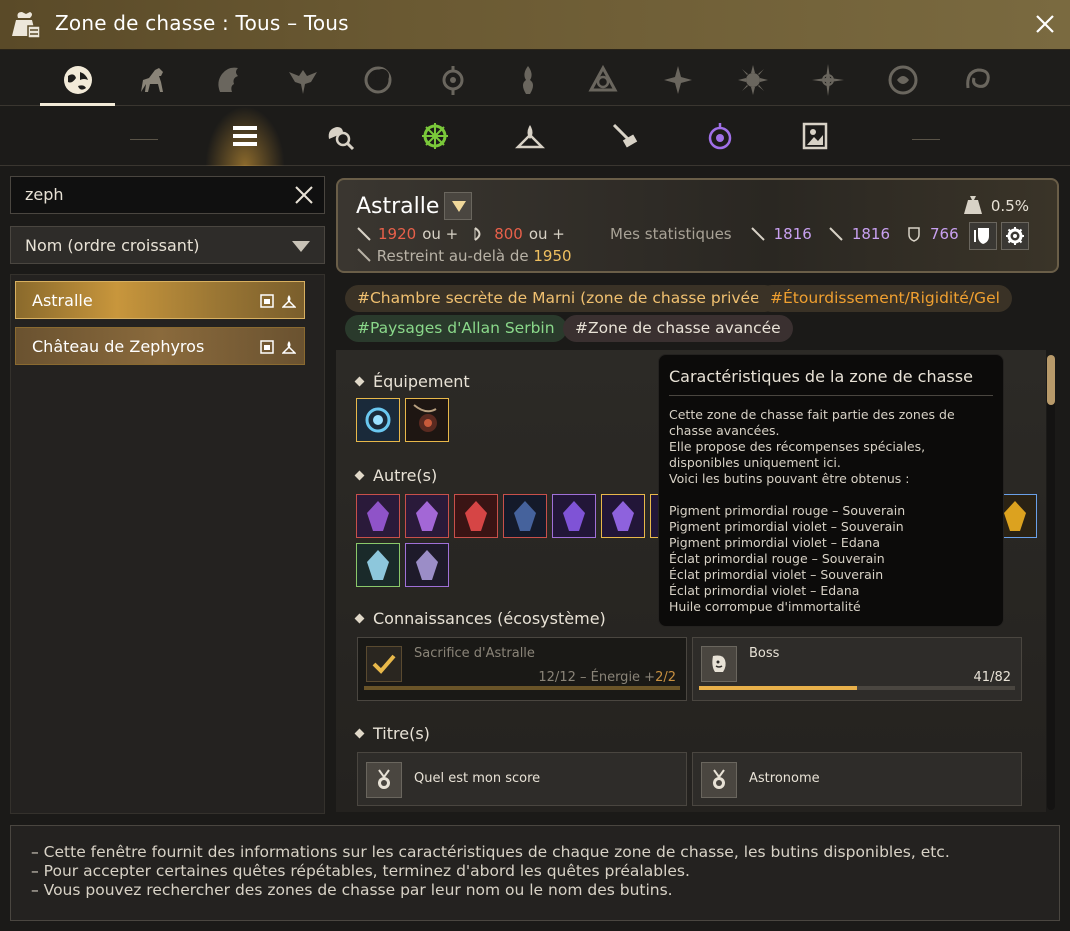  Describe the element at coordinates (62, 300) in the screenshot. I see `zone-list-item-label: Astralle` at that location.